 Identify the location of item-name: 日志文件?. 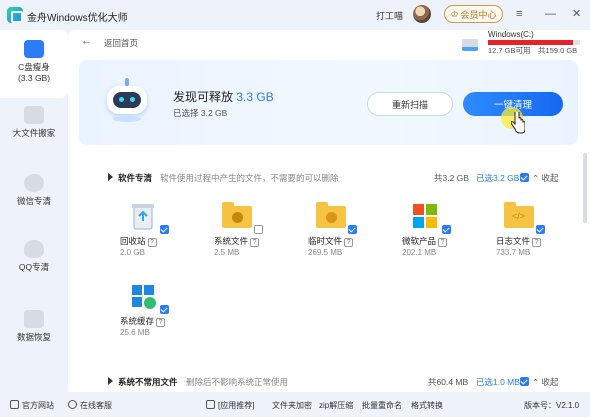
(519, 241).